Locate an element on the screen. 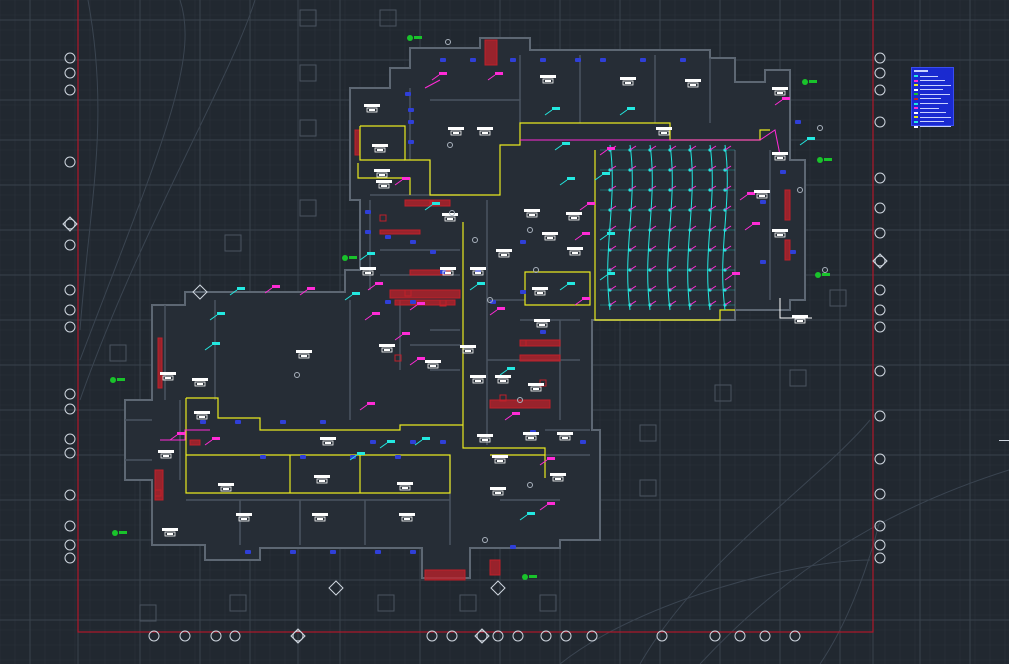 This screenshot has height=664, width=1009. axis-bubble-diamond is located at coordinates (498, 588).